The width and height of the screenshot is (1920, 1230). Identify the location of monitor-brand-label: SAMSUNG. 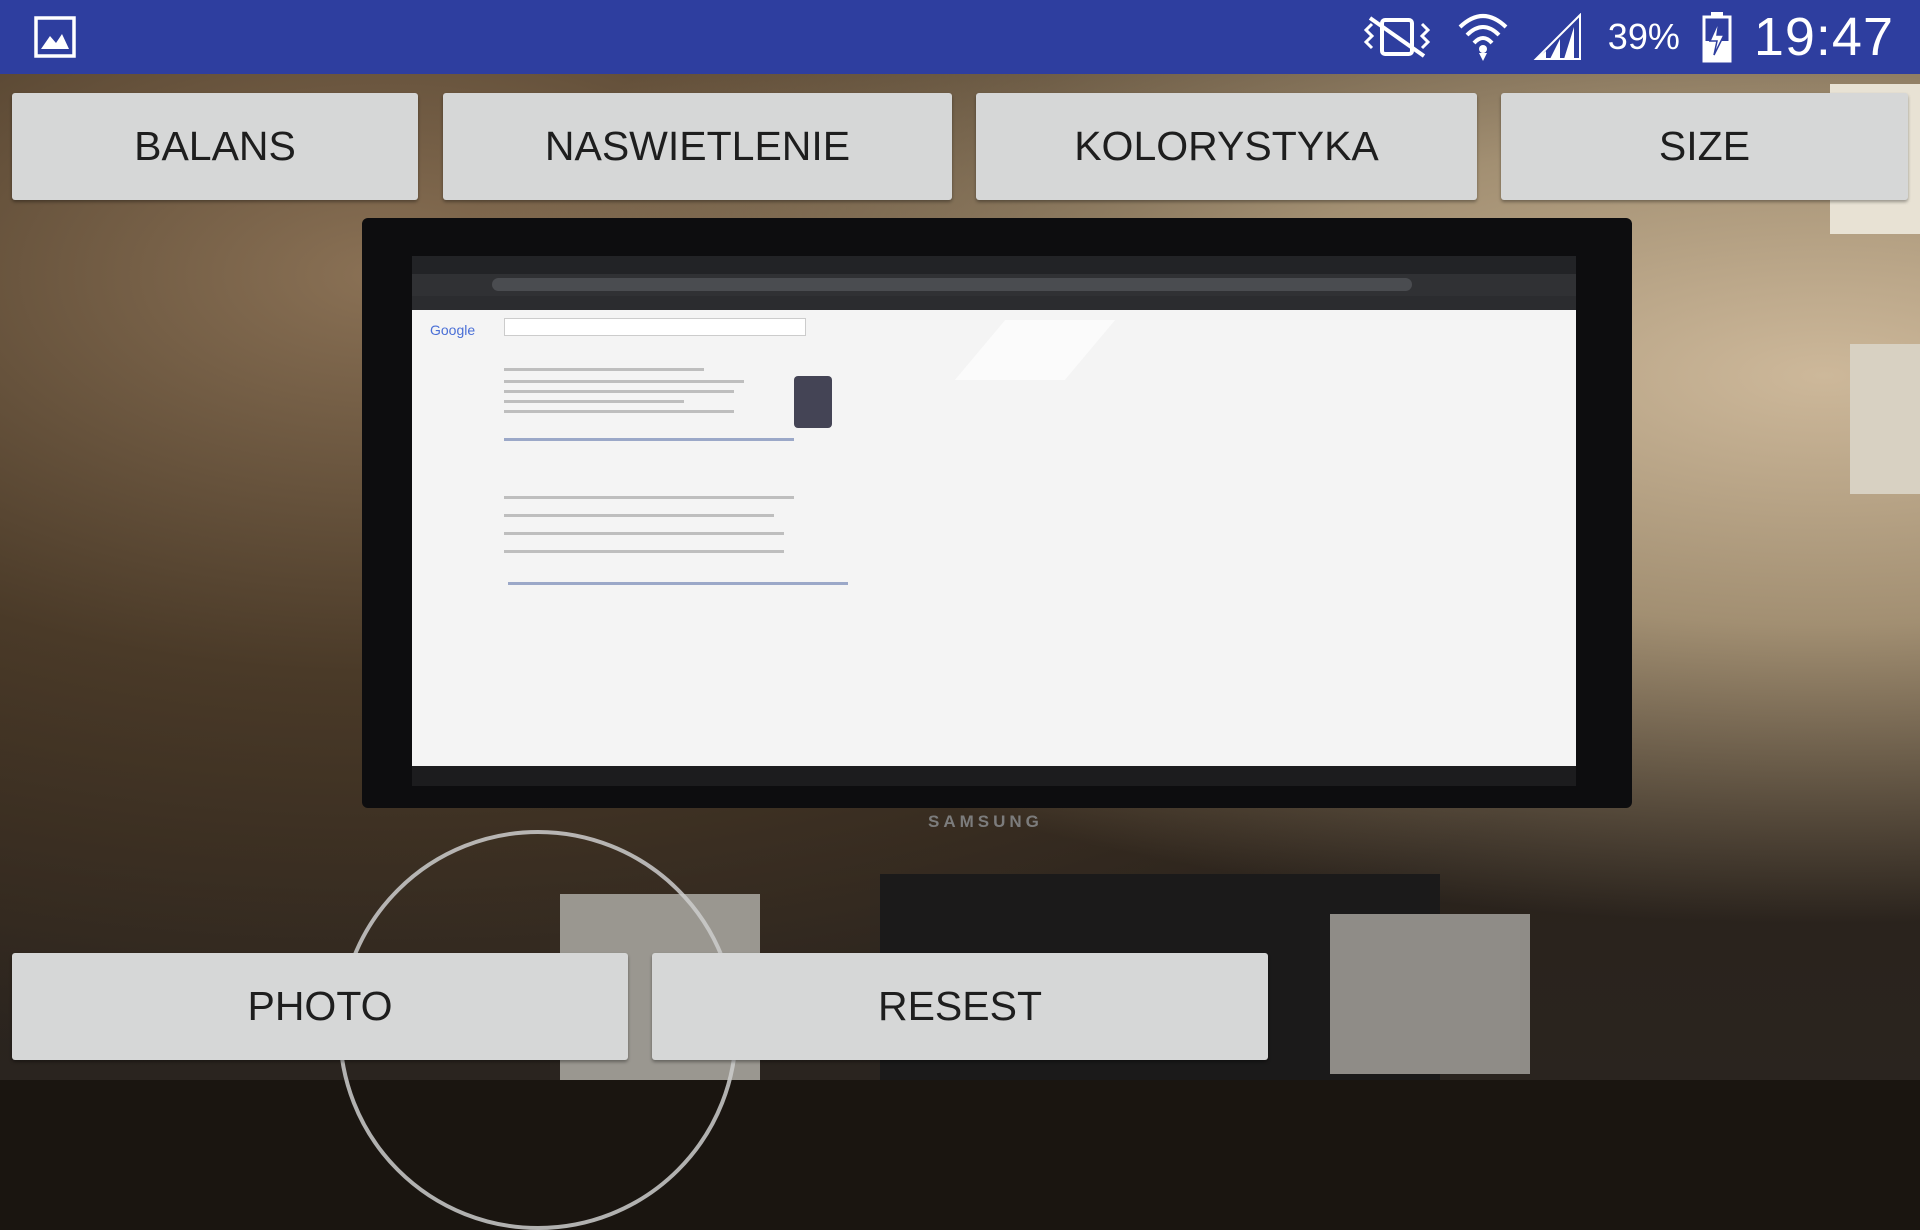
(985, 821).